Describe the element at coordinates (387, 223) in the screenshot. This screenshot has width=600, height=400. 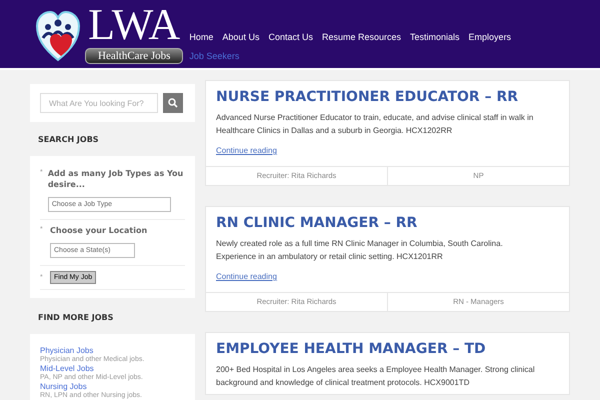
I see `job-title: RN CLINIC MANAGER – RR` at that location.